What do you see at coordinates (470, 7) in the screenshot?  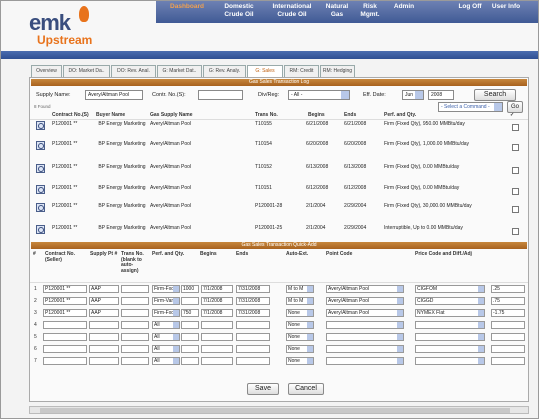 I see `nav-item: Log Off` at bounding box center [470, 7].